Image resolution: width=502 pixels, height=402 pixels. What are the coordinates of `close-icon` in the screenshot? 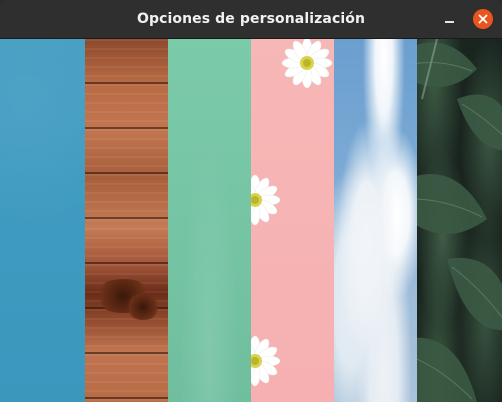 It's located at (483, 19).